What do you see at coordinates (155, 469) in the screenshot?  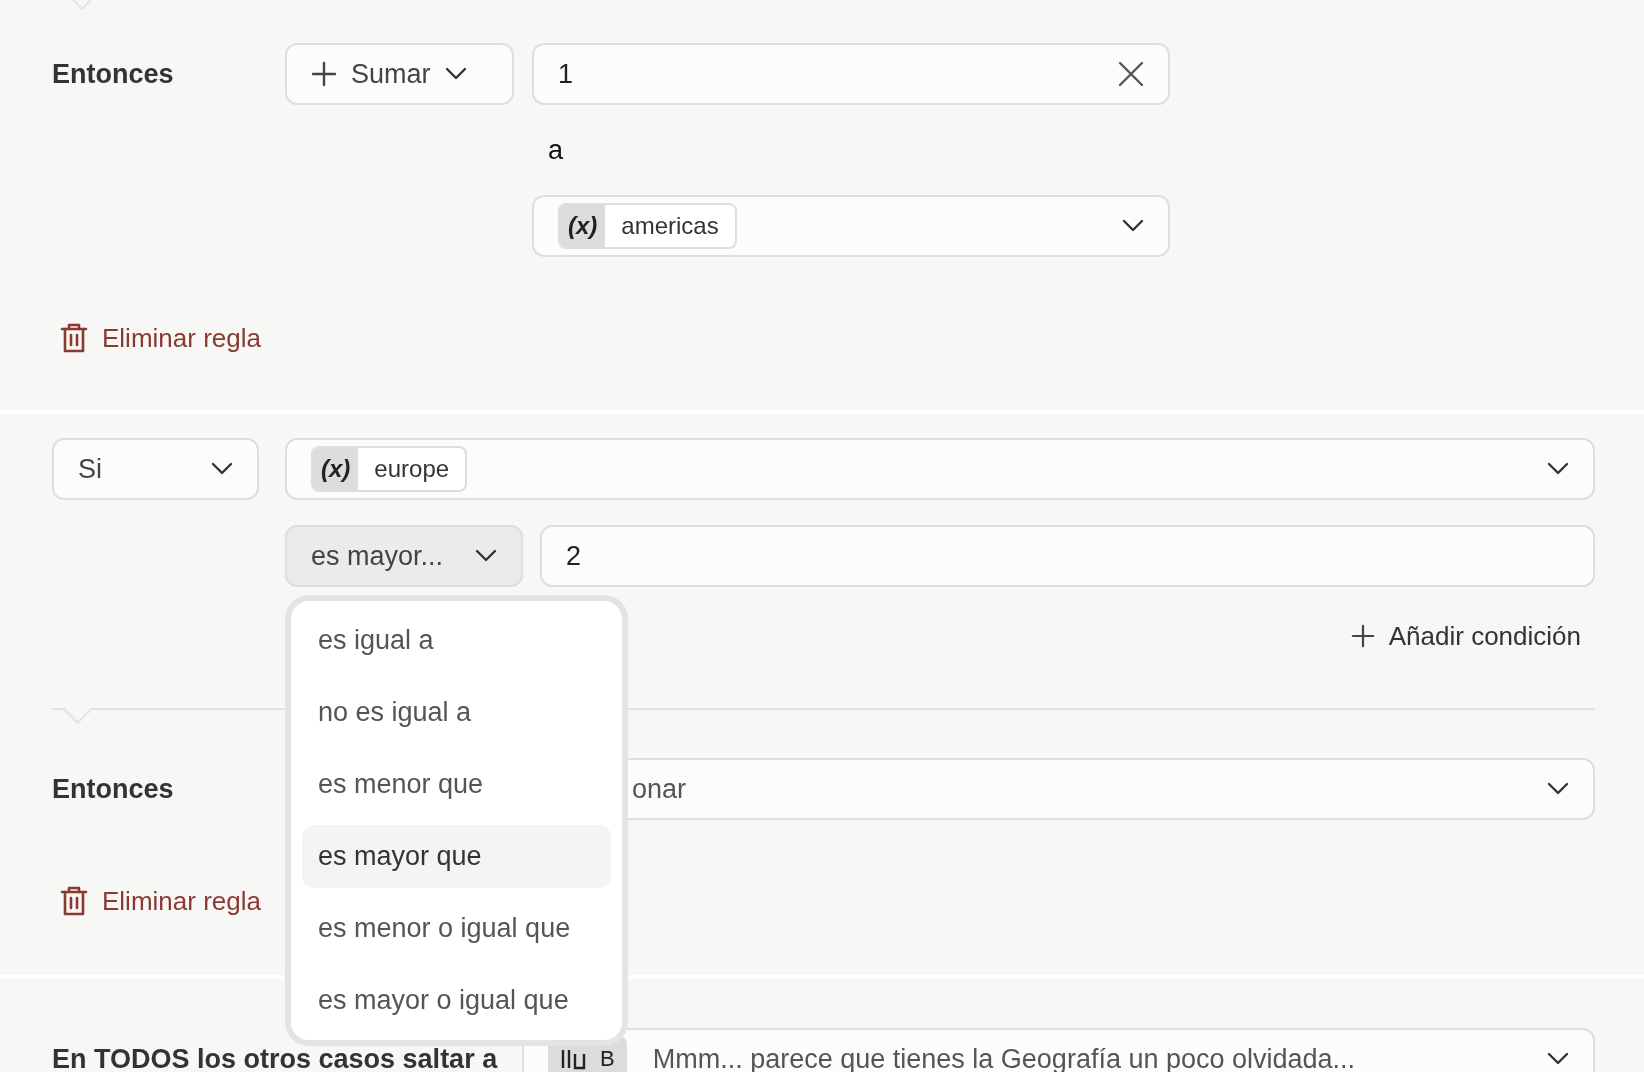 I see `condition-select: Si` at bounding box center [155, 469].